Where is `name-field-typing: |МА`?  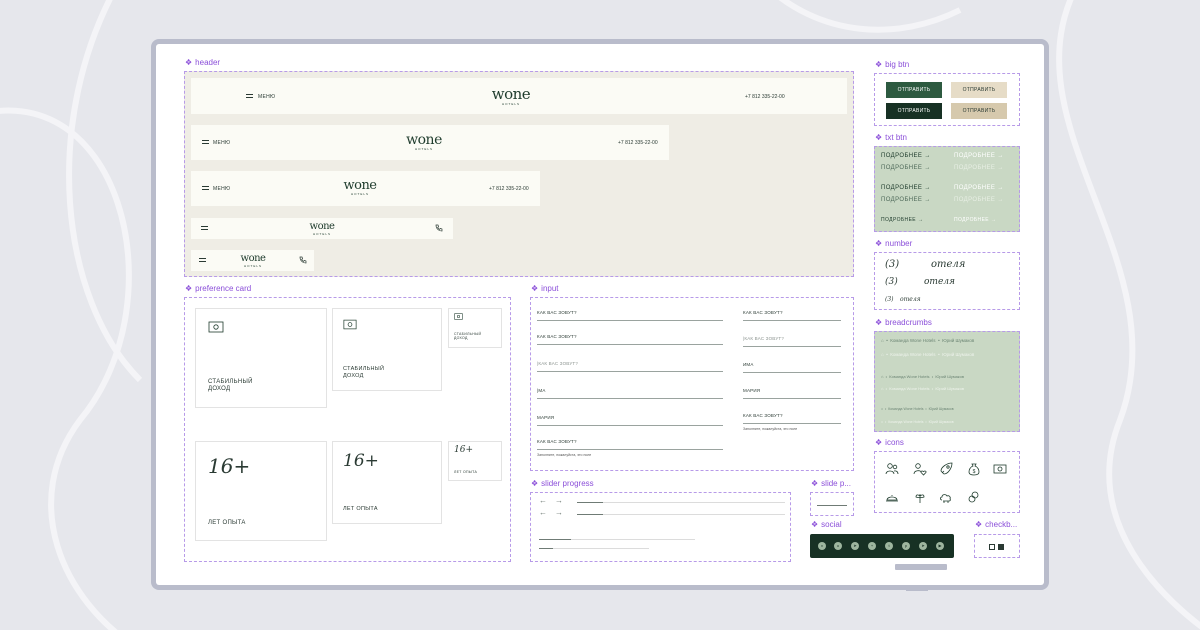 name-field-typing: |МА is located at coordinates (630, 394).